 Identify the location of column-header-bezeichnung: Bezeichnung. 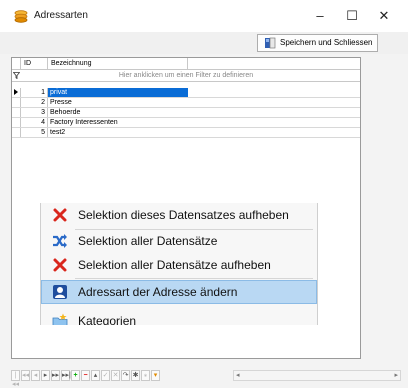
(118, 63).